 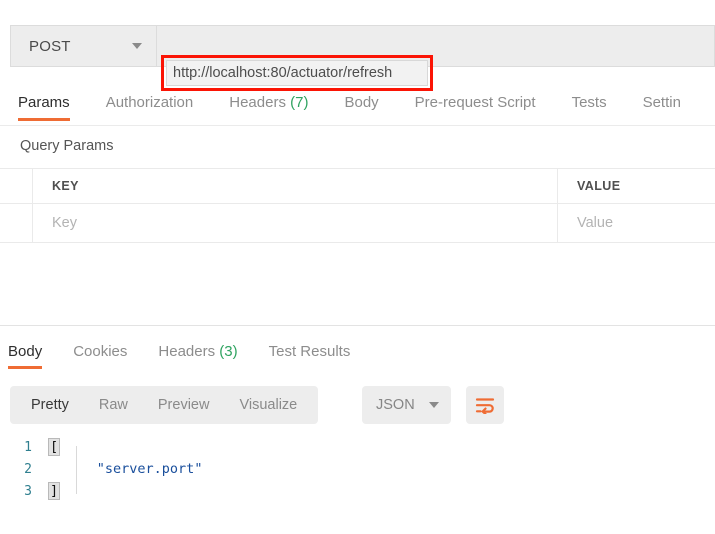 I want to click on response-tab-body-label: Body, so click(x=25, y=351).